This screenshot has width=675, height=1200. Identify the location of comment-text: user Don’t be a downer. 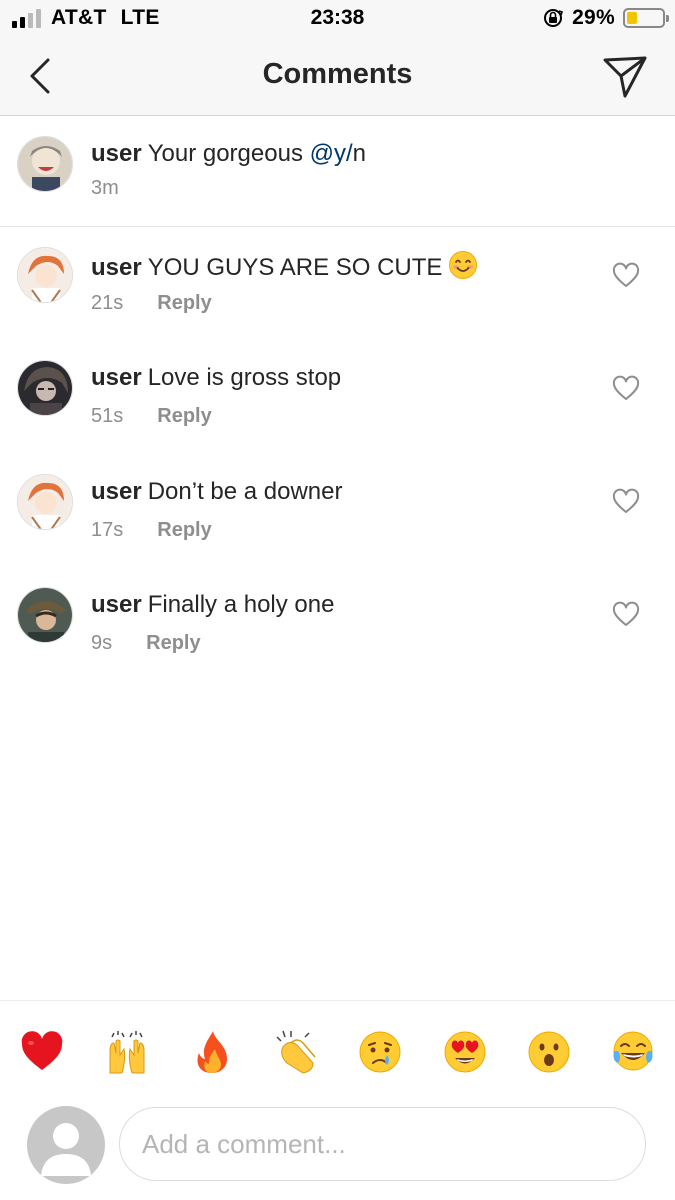
(217, 492).